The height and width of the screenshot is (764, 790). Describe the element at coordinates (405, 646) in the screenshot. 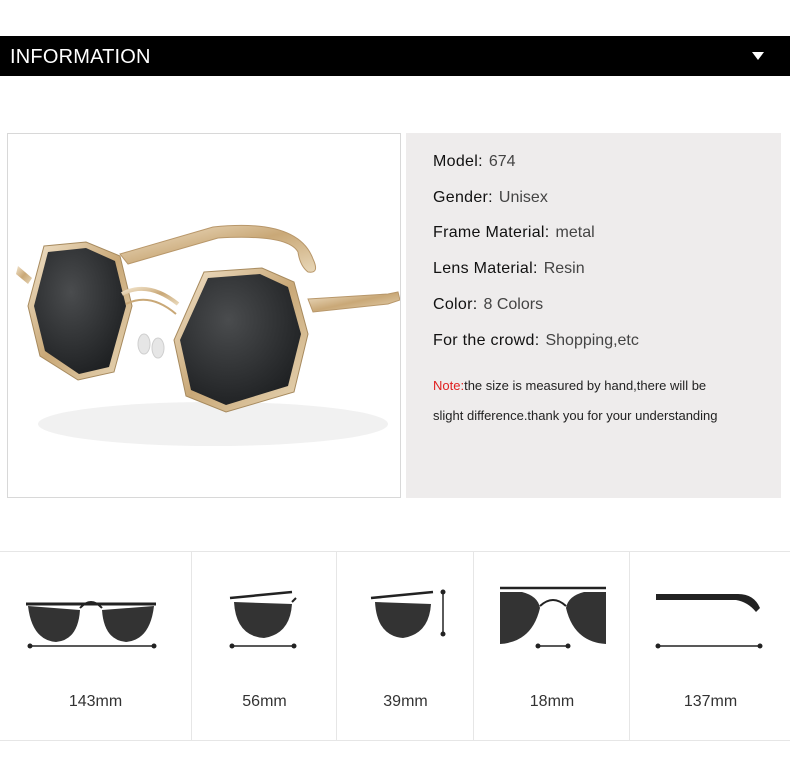

I see `size-lens-height: 39mm` at that location.